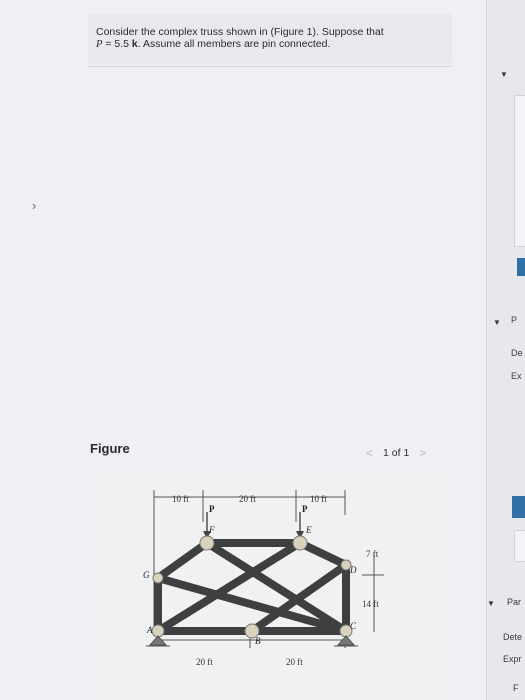 This screenshot has height=700, width=525. What do you see at coordinates (372, 554) in the screenshot?
I see `dim-right-1: 7 ft` at bounding box center [372, 554].